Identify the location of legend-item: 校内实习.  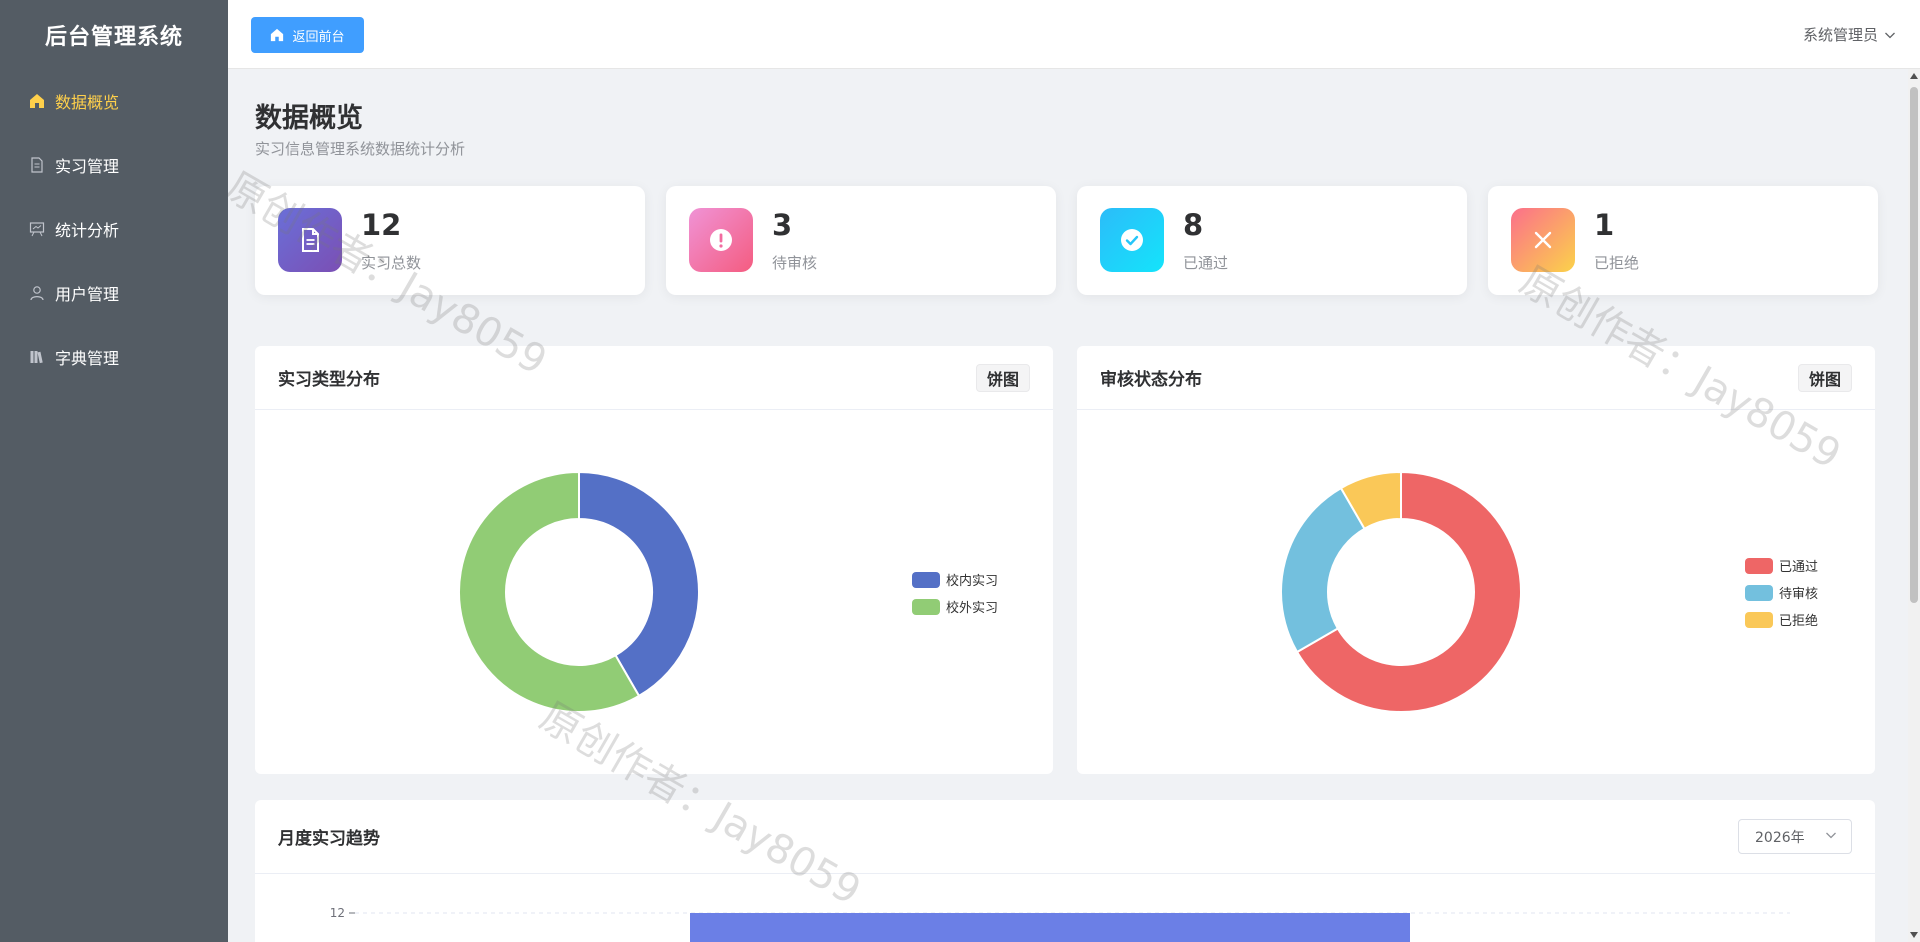
(955, 579).